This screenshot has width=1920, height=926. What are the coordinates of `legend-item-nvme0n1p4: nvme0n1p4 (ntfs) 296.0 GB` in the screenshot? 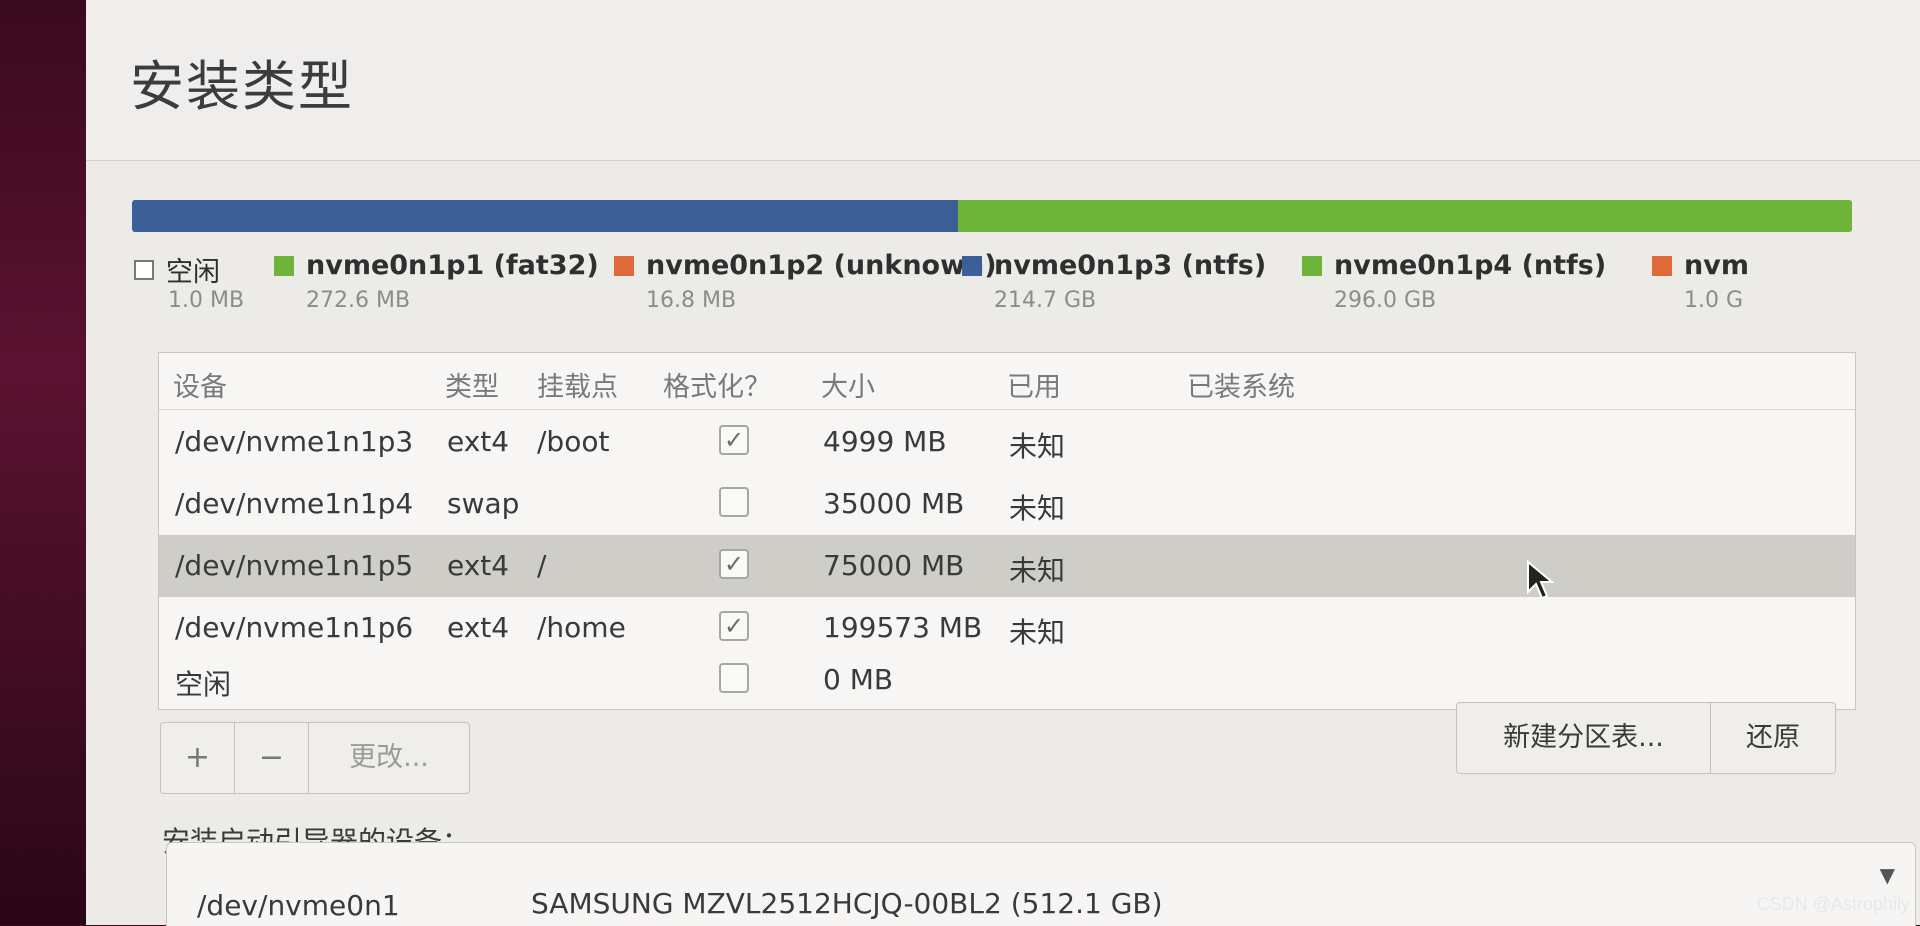 It's located at (1454, 281).